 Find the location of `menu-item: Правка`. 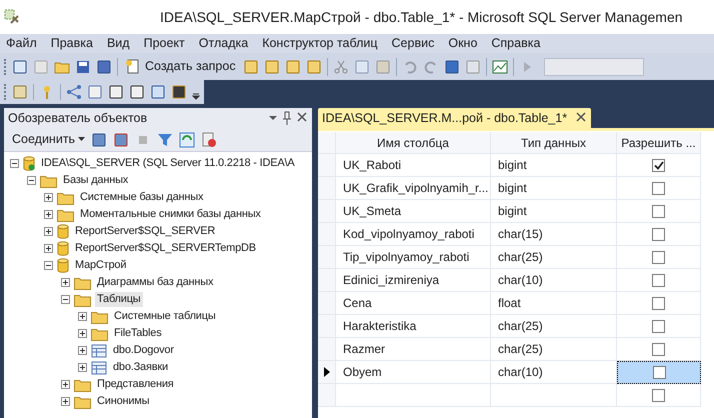

menu-item: Правка is located at coordinates (71, 43).